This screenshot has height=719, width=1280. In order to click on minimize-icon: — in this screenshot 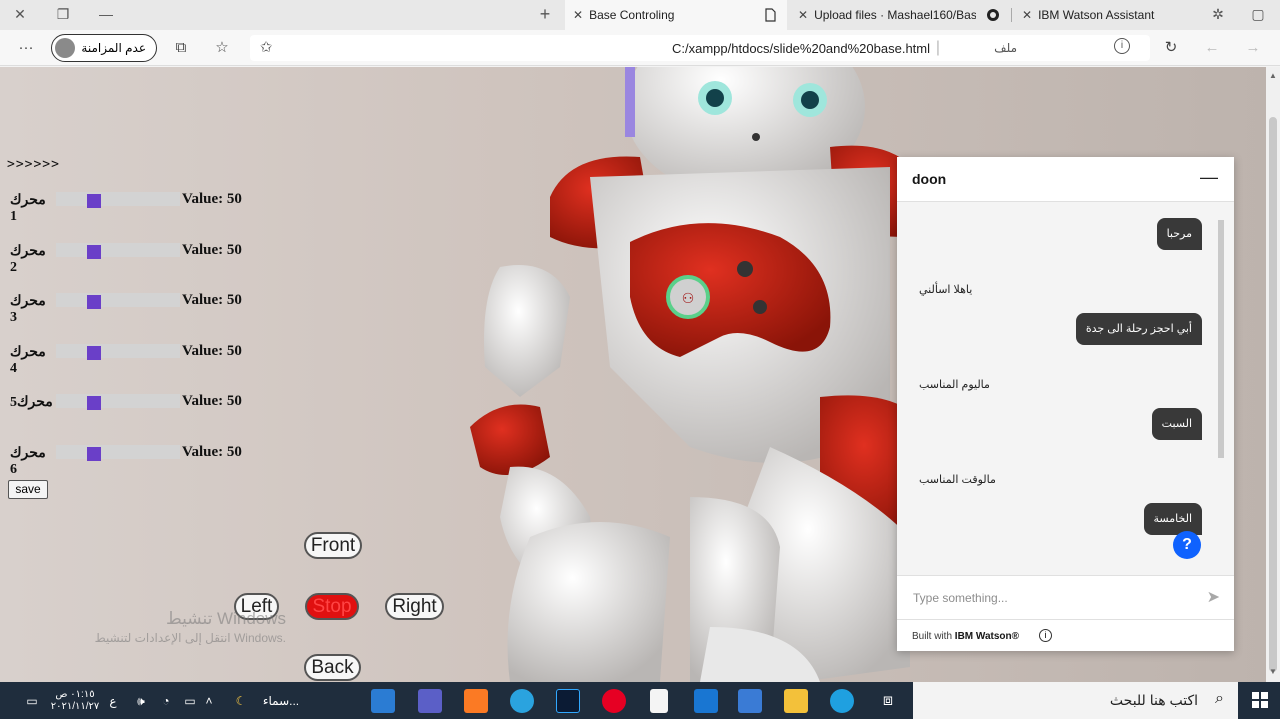, I will do `click(1209, 177)`.